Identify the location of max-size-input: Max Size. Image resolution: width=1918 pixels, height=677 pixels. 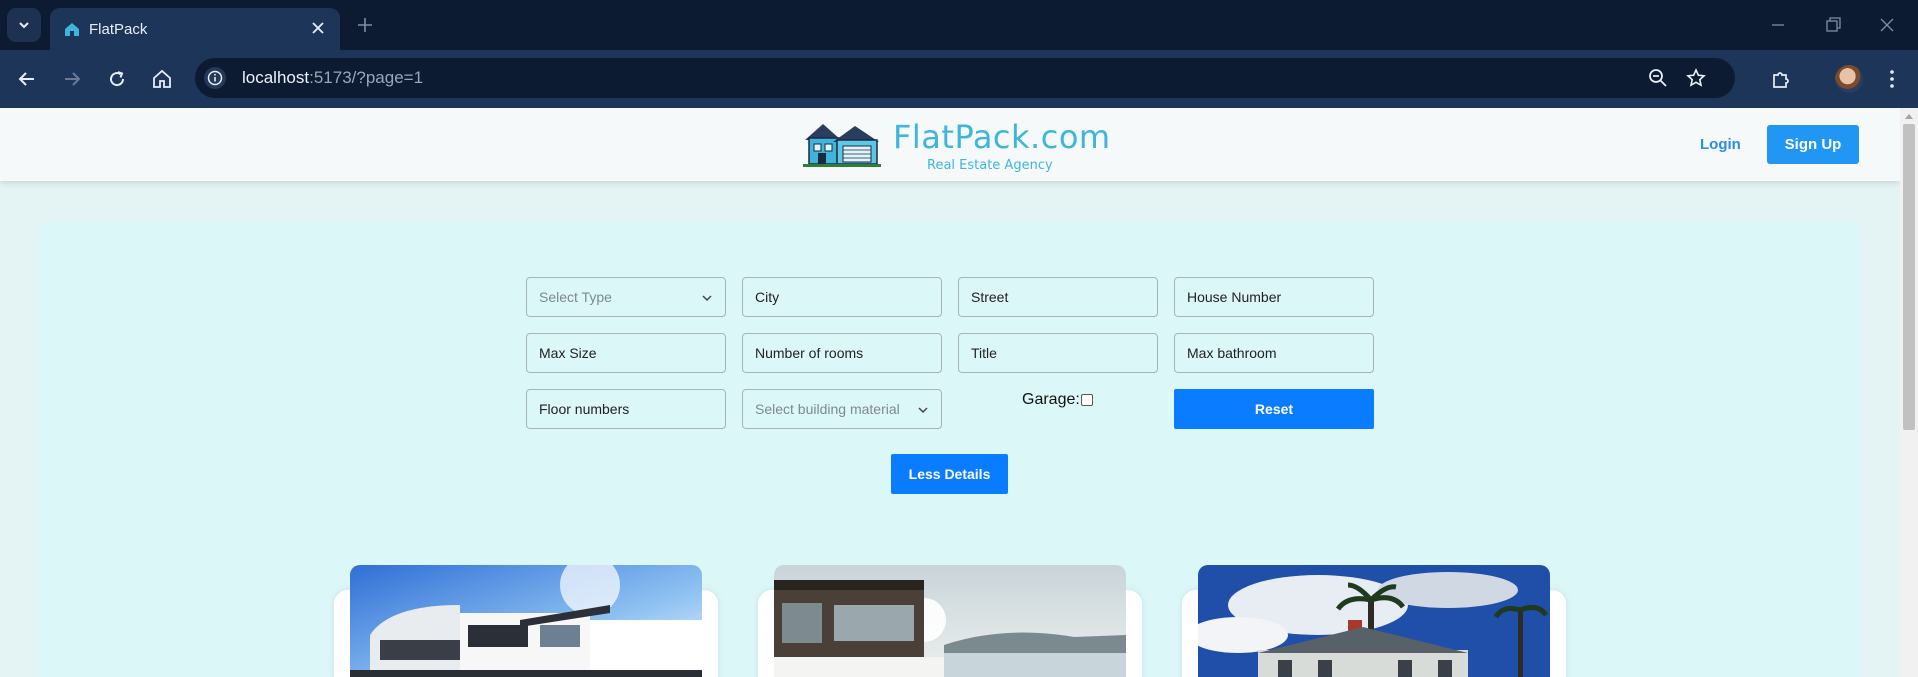
(626, 353).